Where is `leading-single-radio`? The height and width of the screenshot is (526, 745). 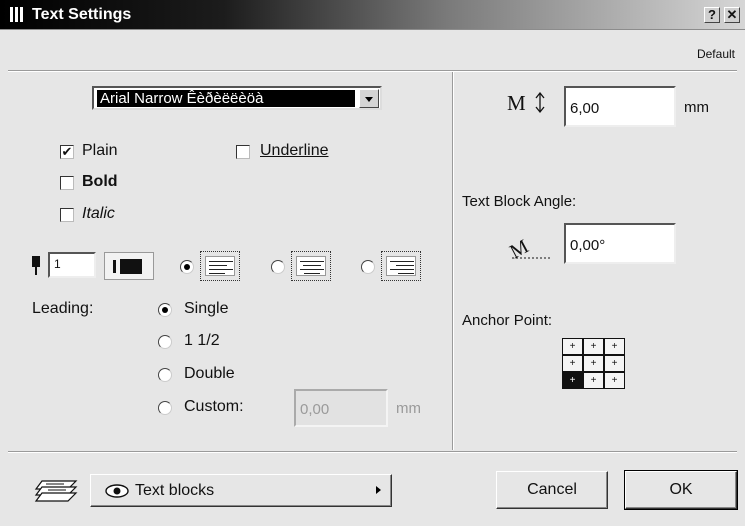
leading-single-radio is located at coordinates (165, 310).